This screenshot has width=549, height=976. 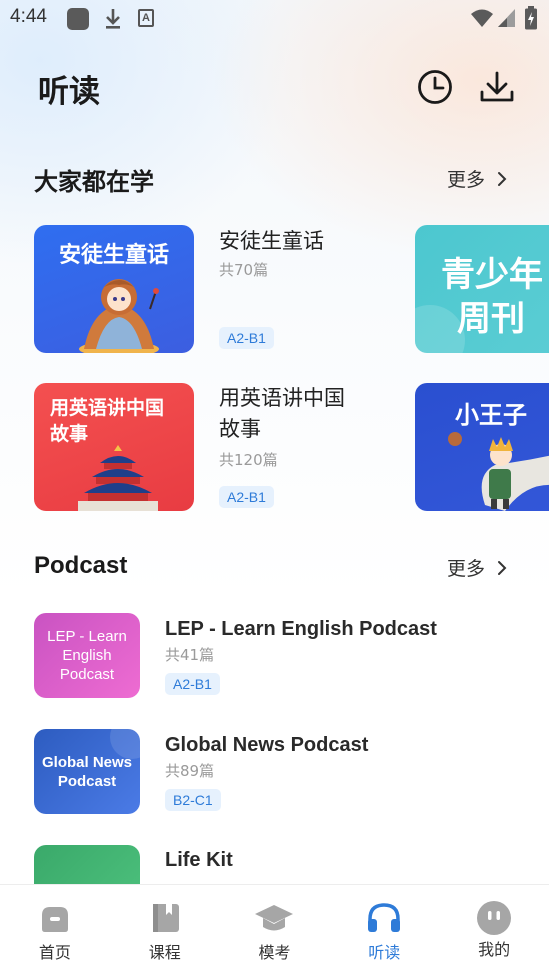 I want to click on download-status-icon, so click(x=113, y=19).